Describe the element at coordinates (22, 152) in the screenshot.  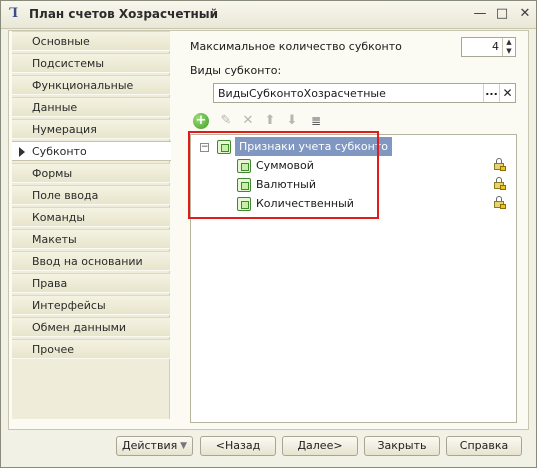
I see `selected-arrow-icon` at that location.